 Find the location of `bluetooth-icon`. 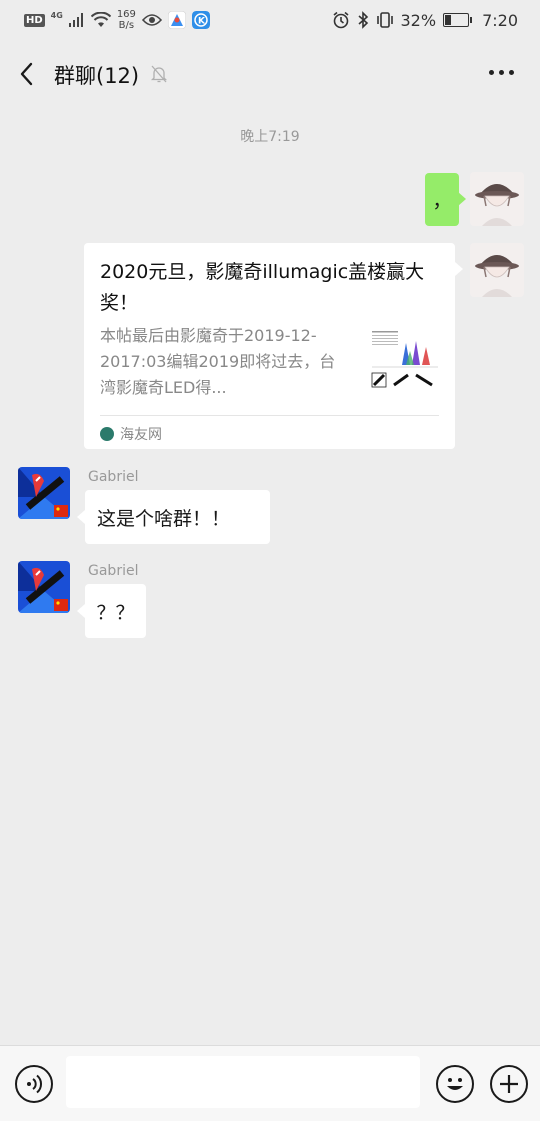

bluetooth-icon is located at coordinates (362, 20).